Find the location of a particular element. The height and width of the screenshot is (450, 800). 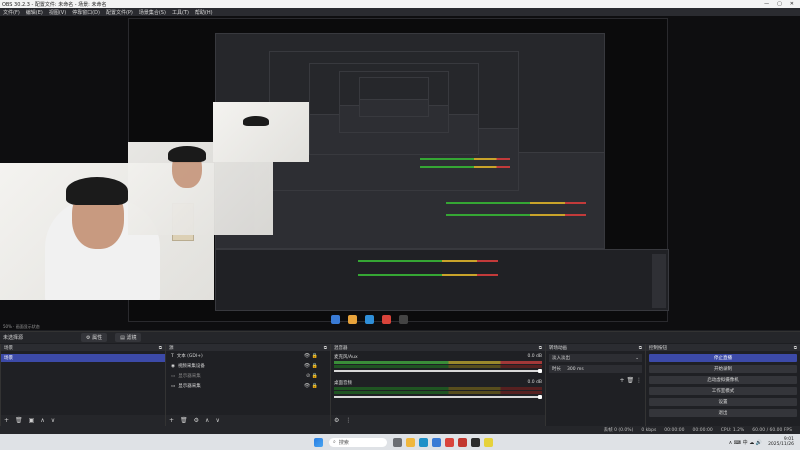

obs-icon is located at coordinates (475, 442).